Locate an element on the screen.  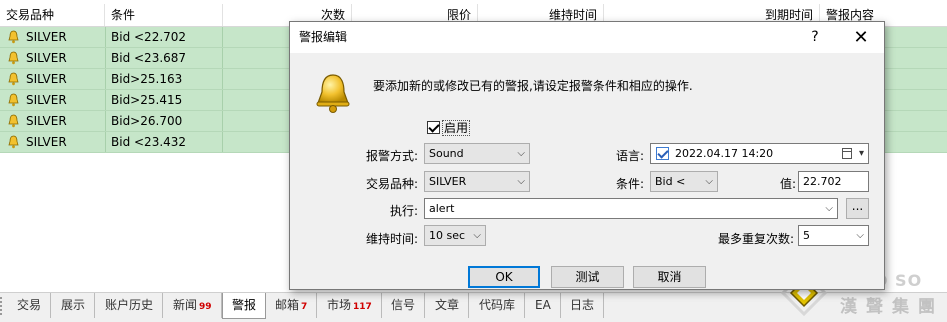
dialog-titlebar: 警报编辑 ? ✕ is located at coordinates (587, 37).